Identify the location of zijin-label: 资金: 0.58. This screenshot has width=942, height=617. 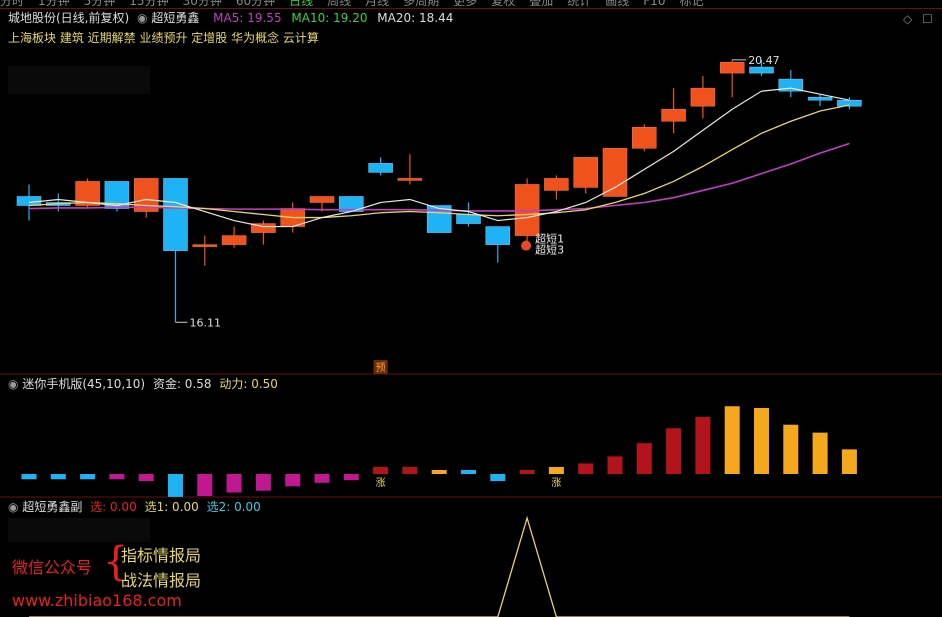
(182, 384).